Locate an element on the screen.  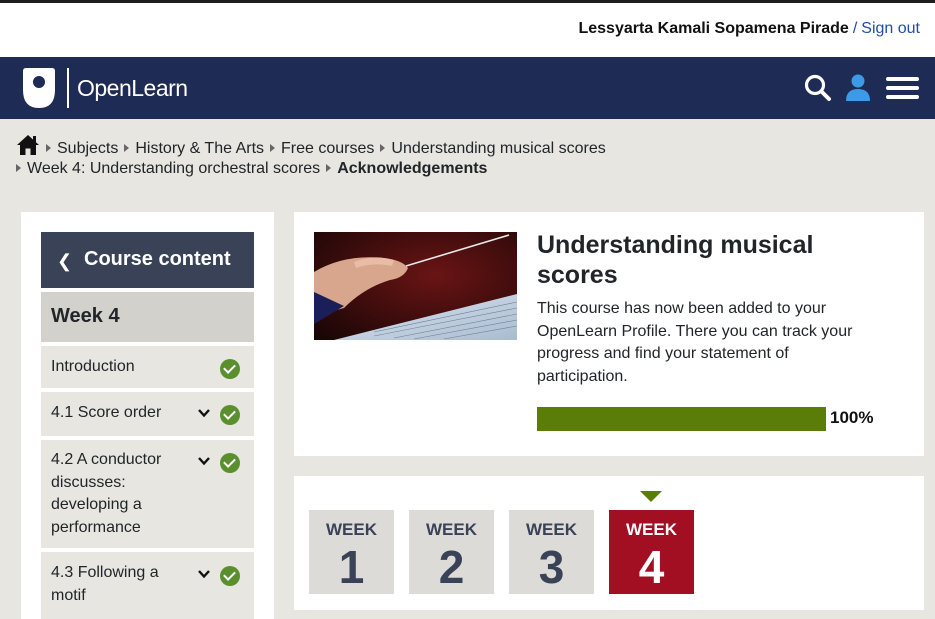
site-header: OpenLearn is located at coordinates (467, 88).